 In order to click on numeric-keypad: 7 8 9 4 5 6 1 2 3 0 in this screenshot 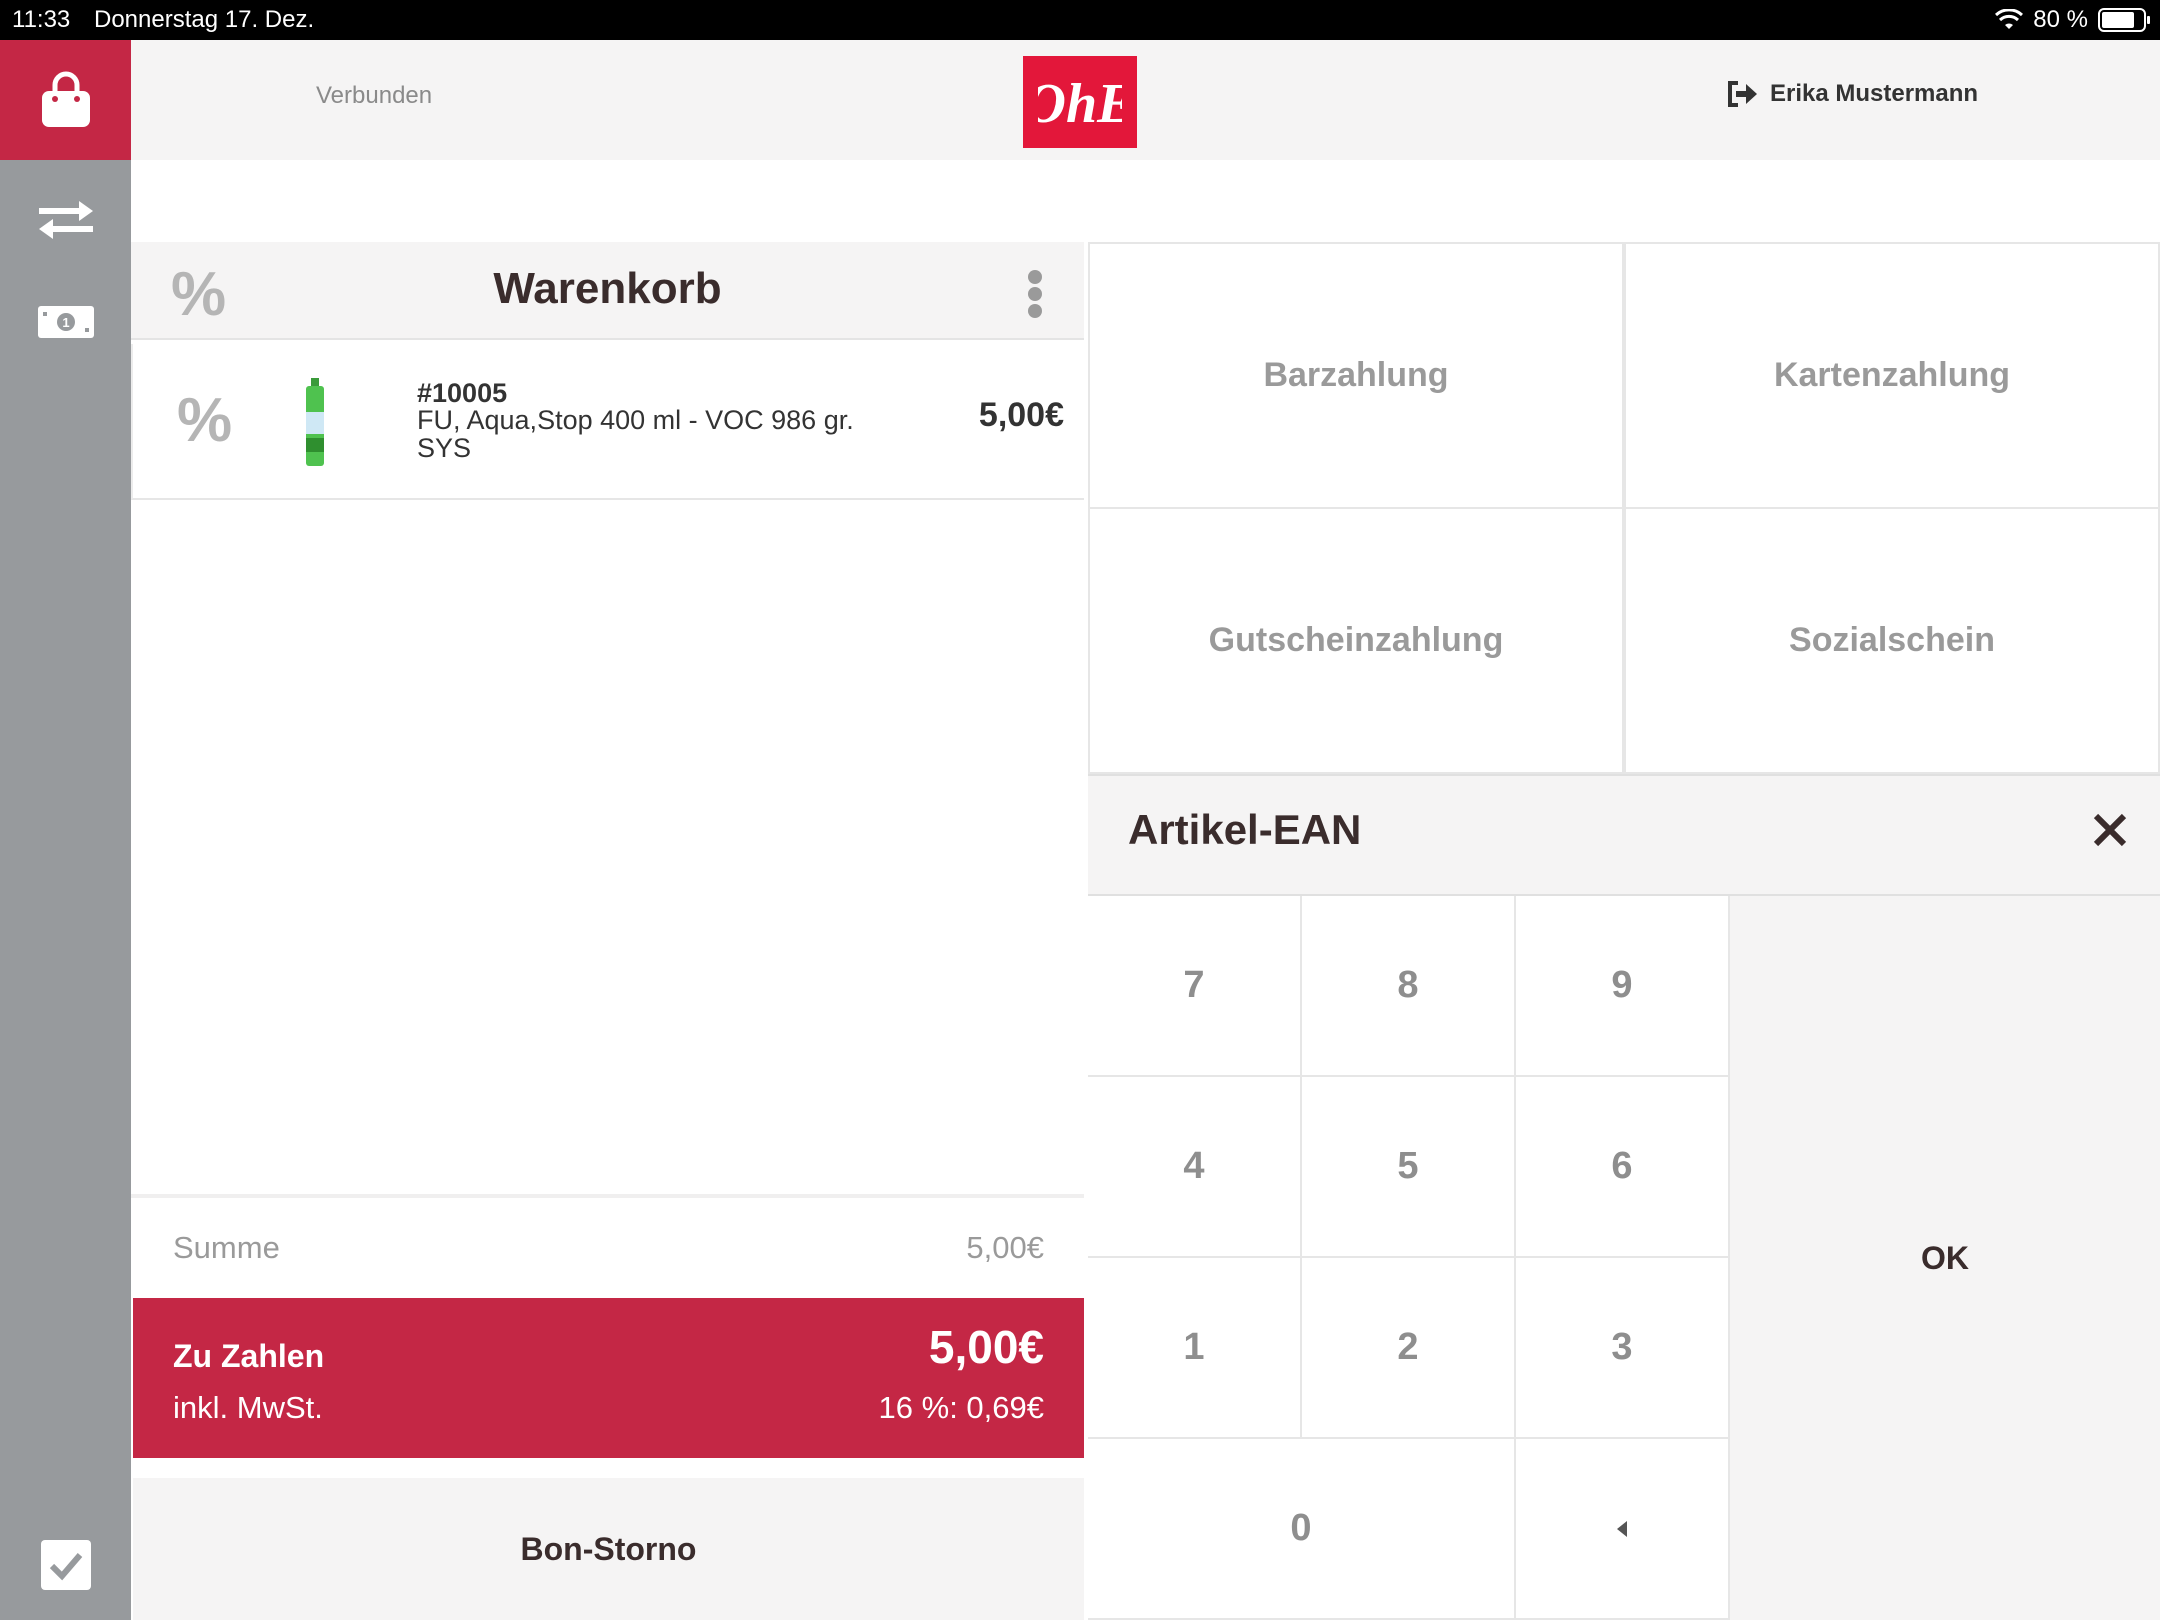, I will do `click(1409, 1258)`.